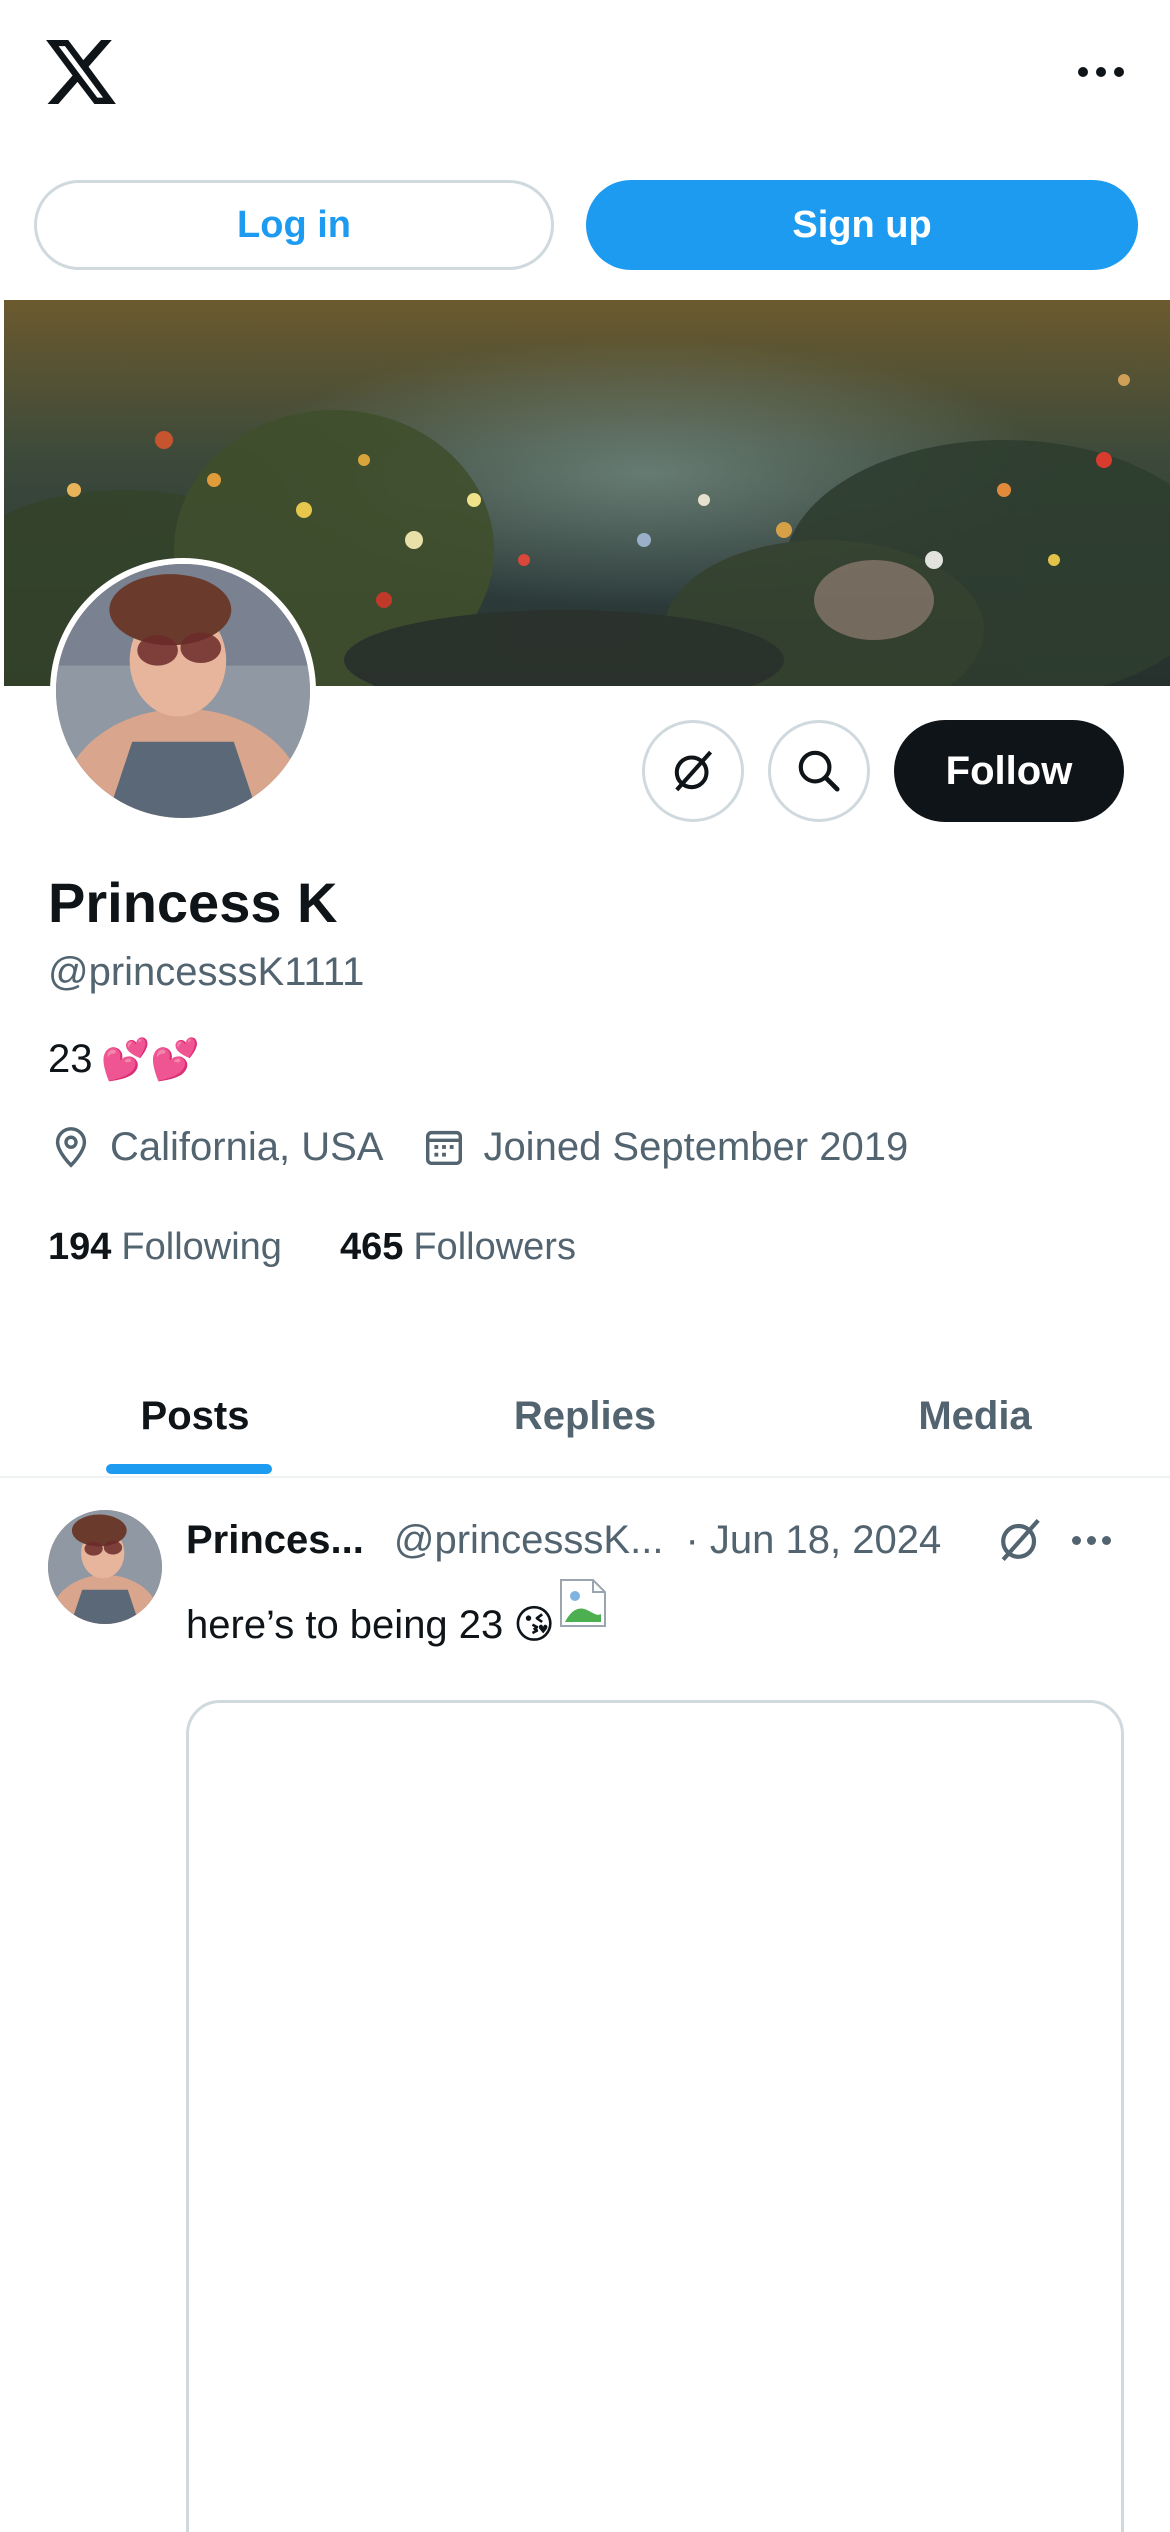 The height and width of the screenshot is (2532, 1170). Describe the element at coordinates (1097, 1540) in the screenshot. I see `post-more-icon` at that location.